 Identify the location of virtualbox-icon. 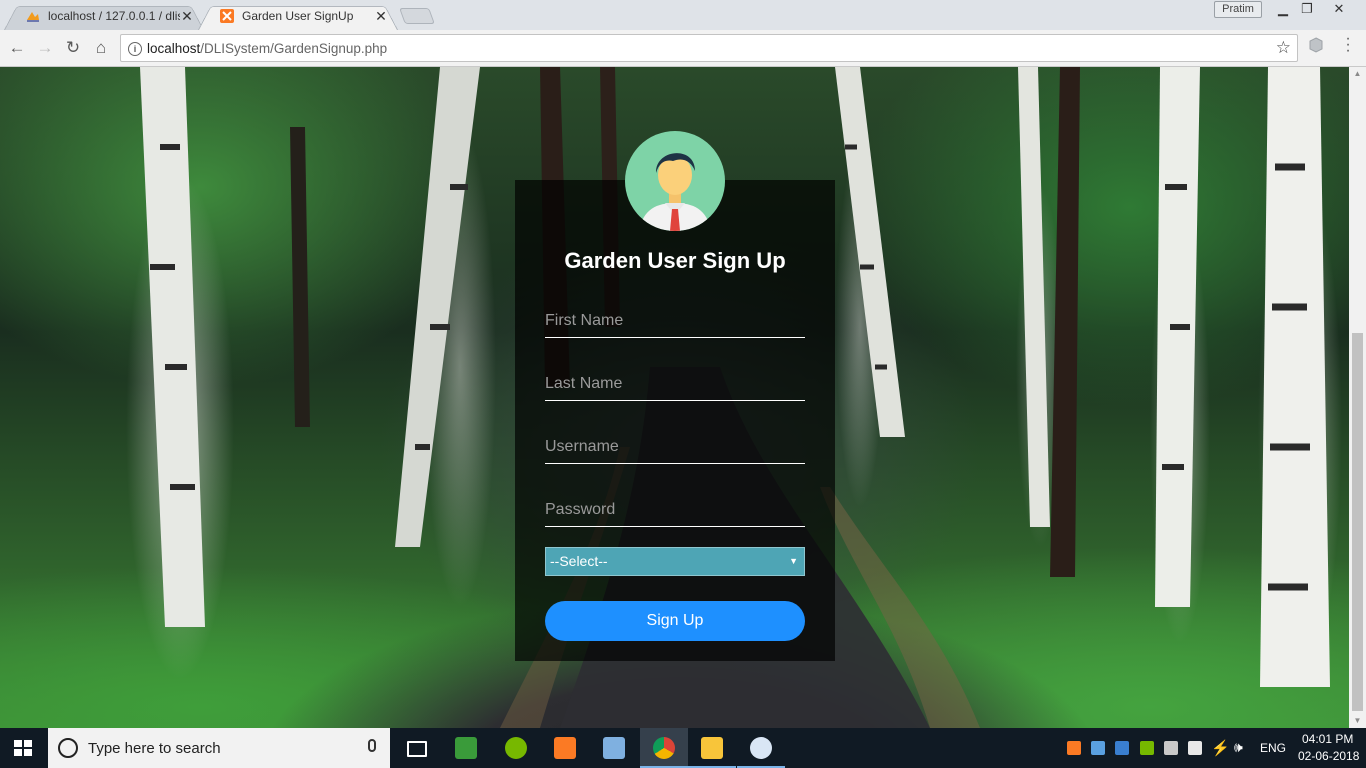
(614, 748).